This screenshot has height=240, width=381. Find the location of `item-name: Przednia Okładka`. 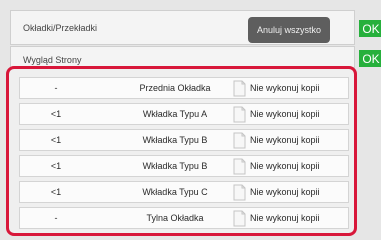

item-name: Przednia Okładka is located at coordinates (175, 88).